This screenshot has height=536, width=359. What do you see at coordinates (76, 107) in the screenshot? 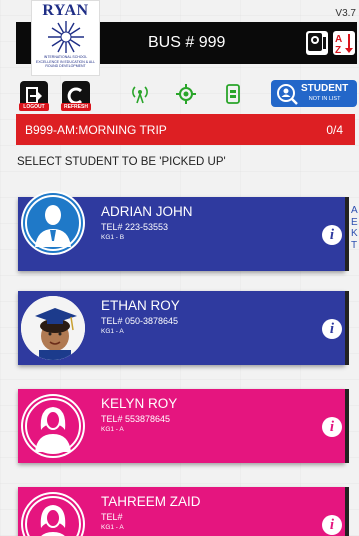
I see `refresh-label: REFRESH` at bounding box center [76, 107].